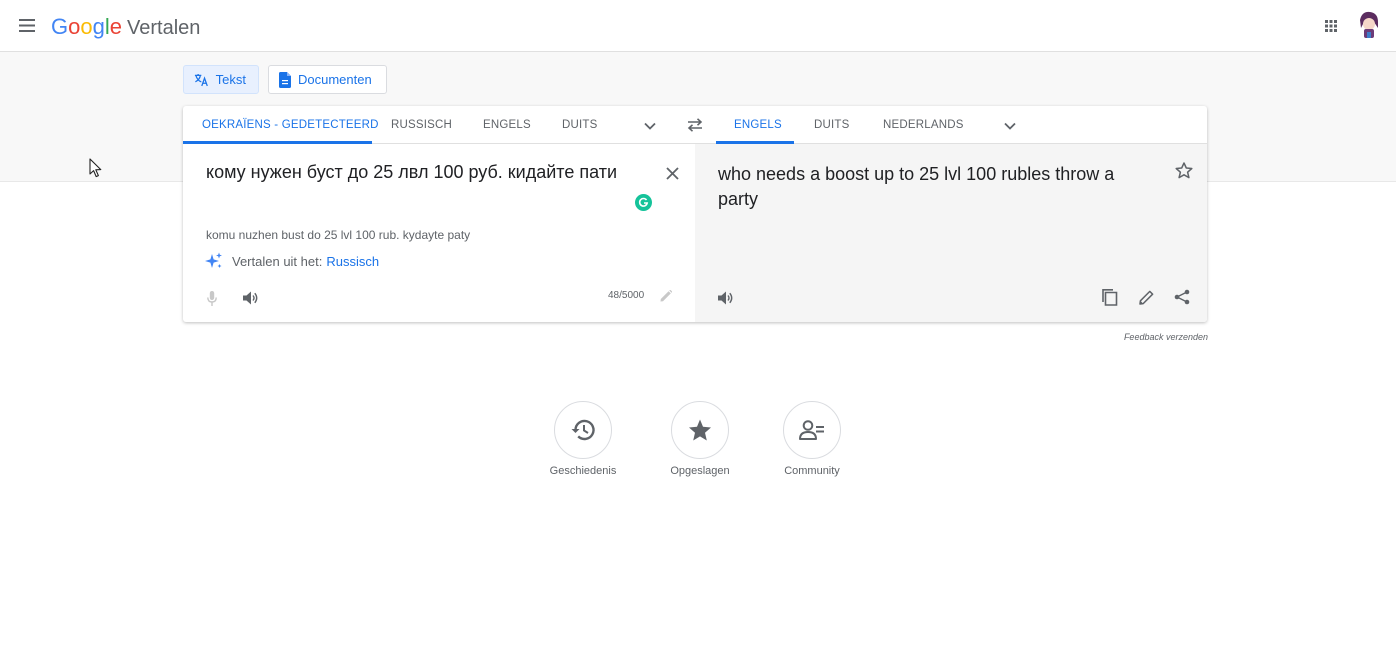  What do you see at coordinates (98, 26) in the screenshot?
I see `logo-letter: g` at bounding box center [98, 26].